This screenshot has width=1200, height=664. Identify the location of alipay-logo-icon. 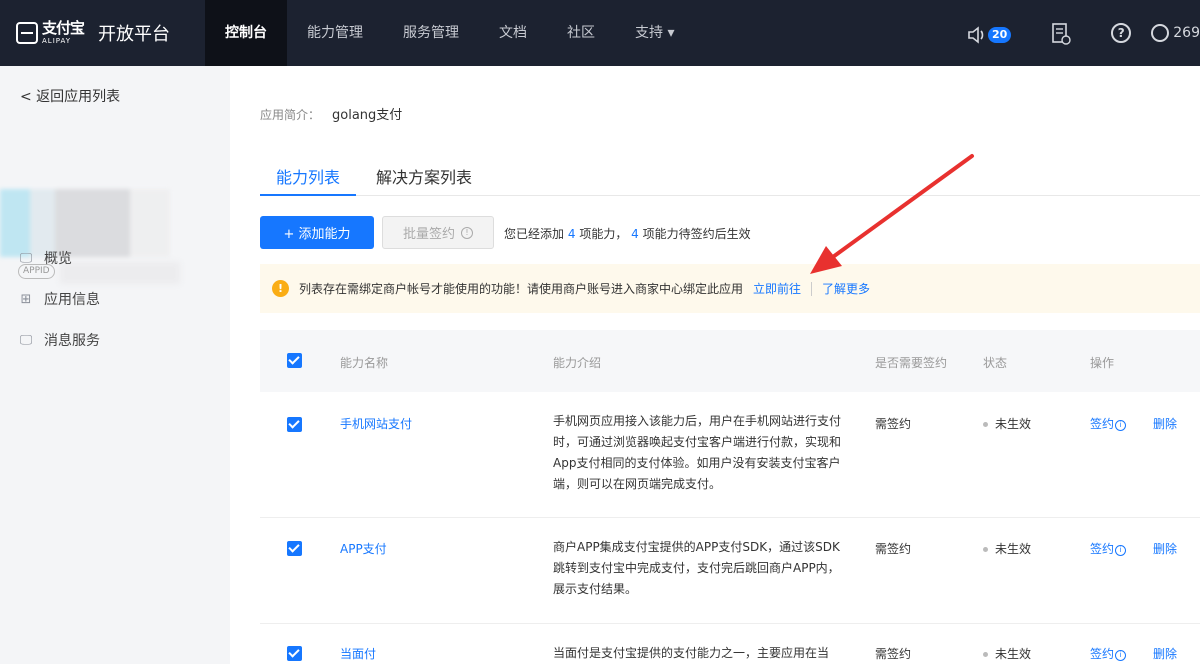
(27, 33).